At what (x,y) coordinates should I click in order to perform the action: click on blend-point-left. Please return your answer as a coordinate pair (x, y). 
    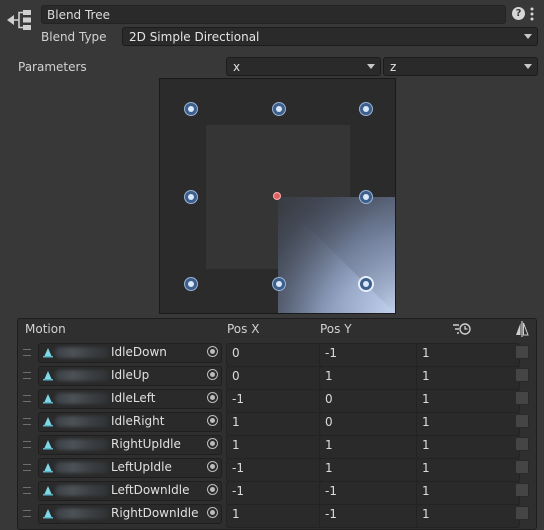
    Looking at the image, I should click on (191, 197).